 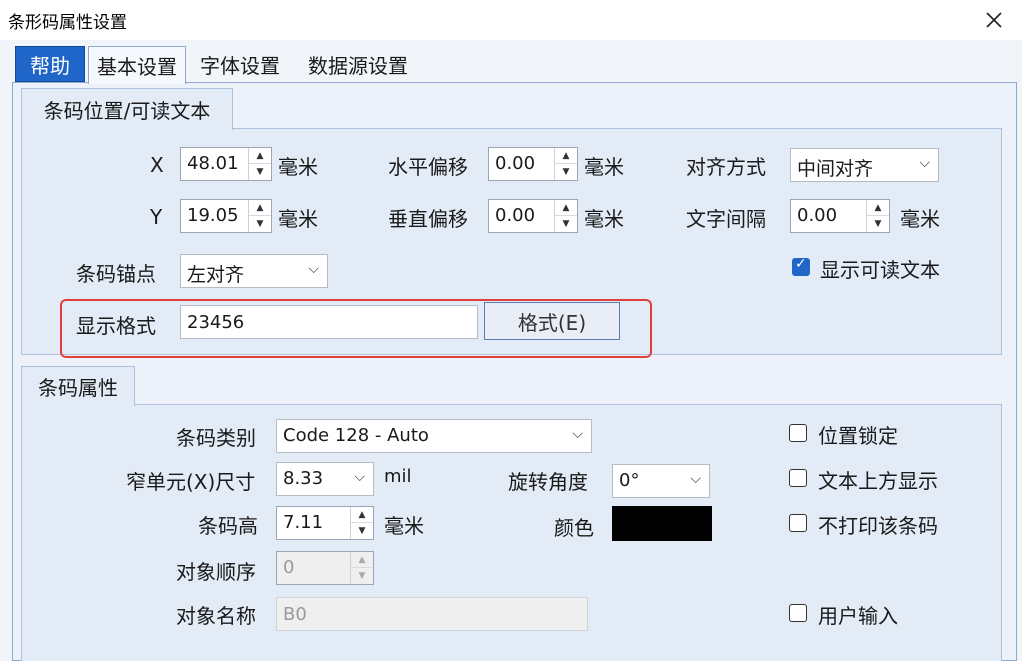 What do you see at coordinates (325, 523) in the screenshot?
I see `height-spinbox: 7.11 ▲ ▼` at bounding box center [325, 523].